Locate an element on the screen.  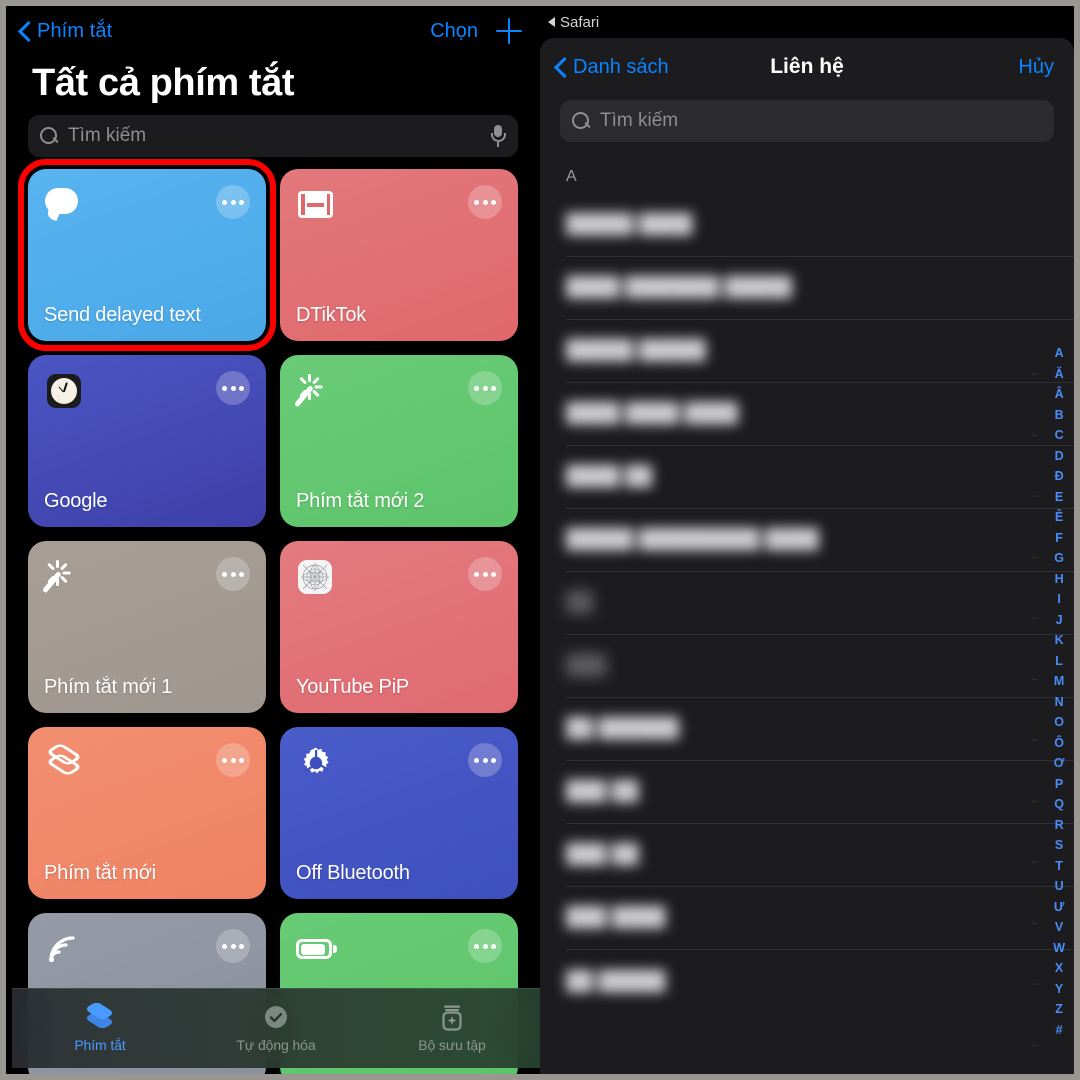
shortcut-tile: YouTube PiP is located at coordinates (399, 627).